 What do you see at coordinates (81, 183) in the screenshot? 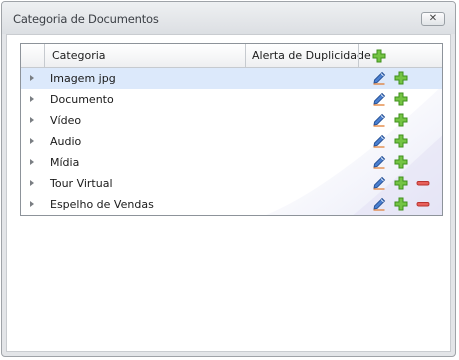
I see `category-name: Tour Virtual` at bounding box center [81, 183].